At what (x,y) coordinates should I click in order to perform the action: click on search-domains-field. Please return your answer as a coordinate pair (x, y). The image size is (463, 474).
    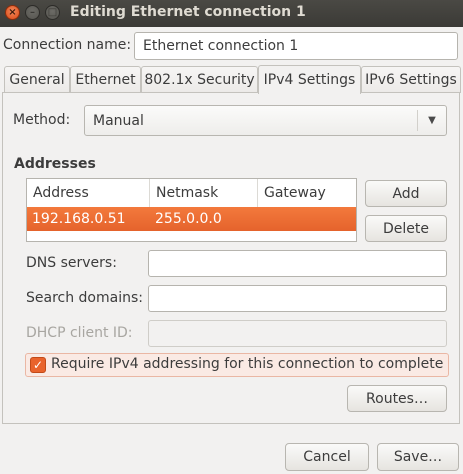
    Looking at the image, I should click on (297, 298).